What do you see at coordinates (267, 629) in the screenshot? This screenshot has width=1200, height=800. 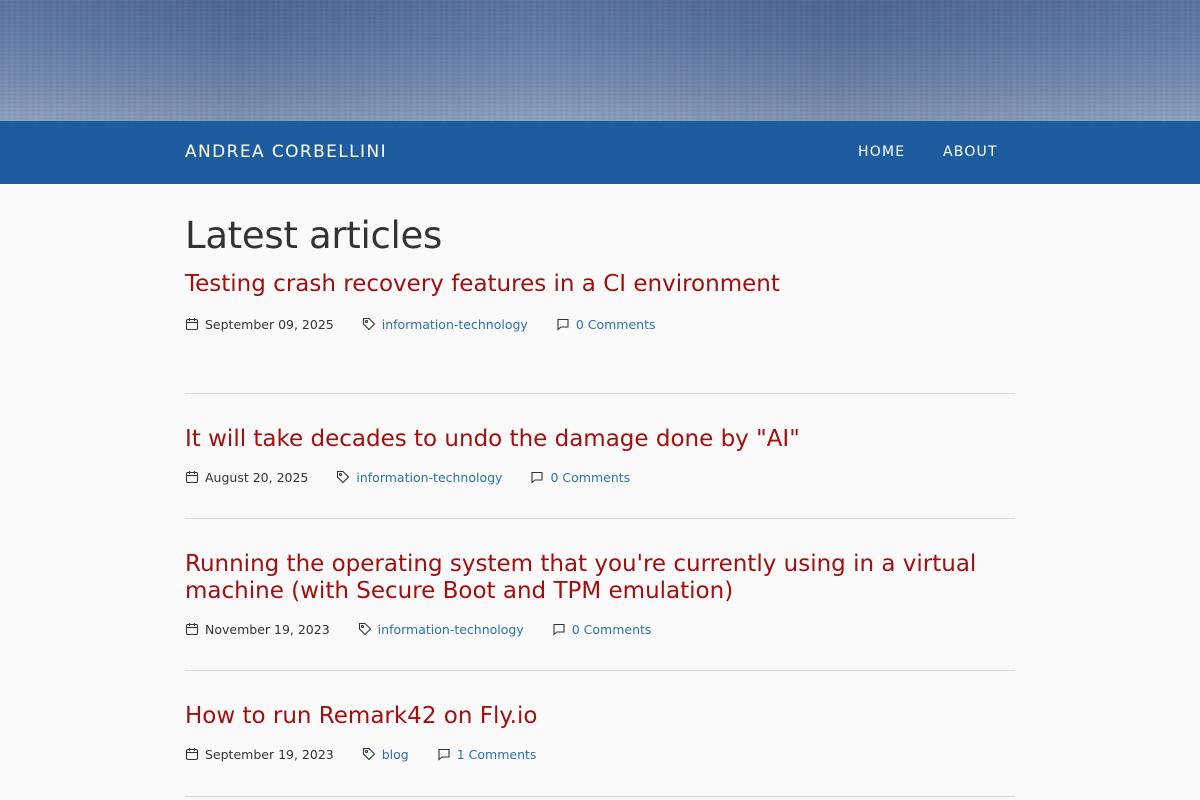 I see `article-date-text: November 19, 2023` at bounding box center [267, 629].